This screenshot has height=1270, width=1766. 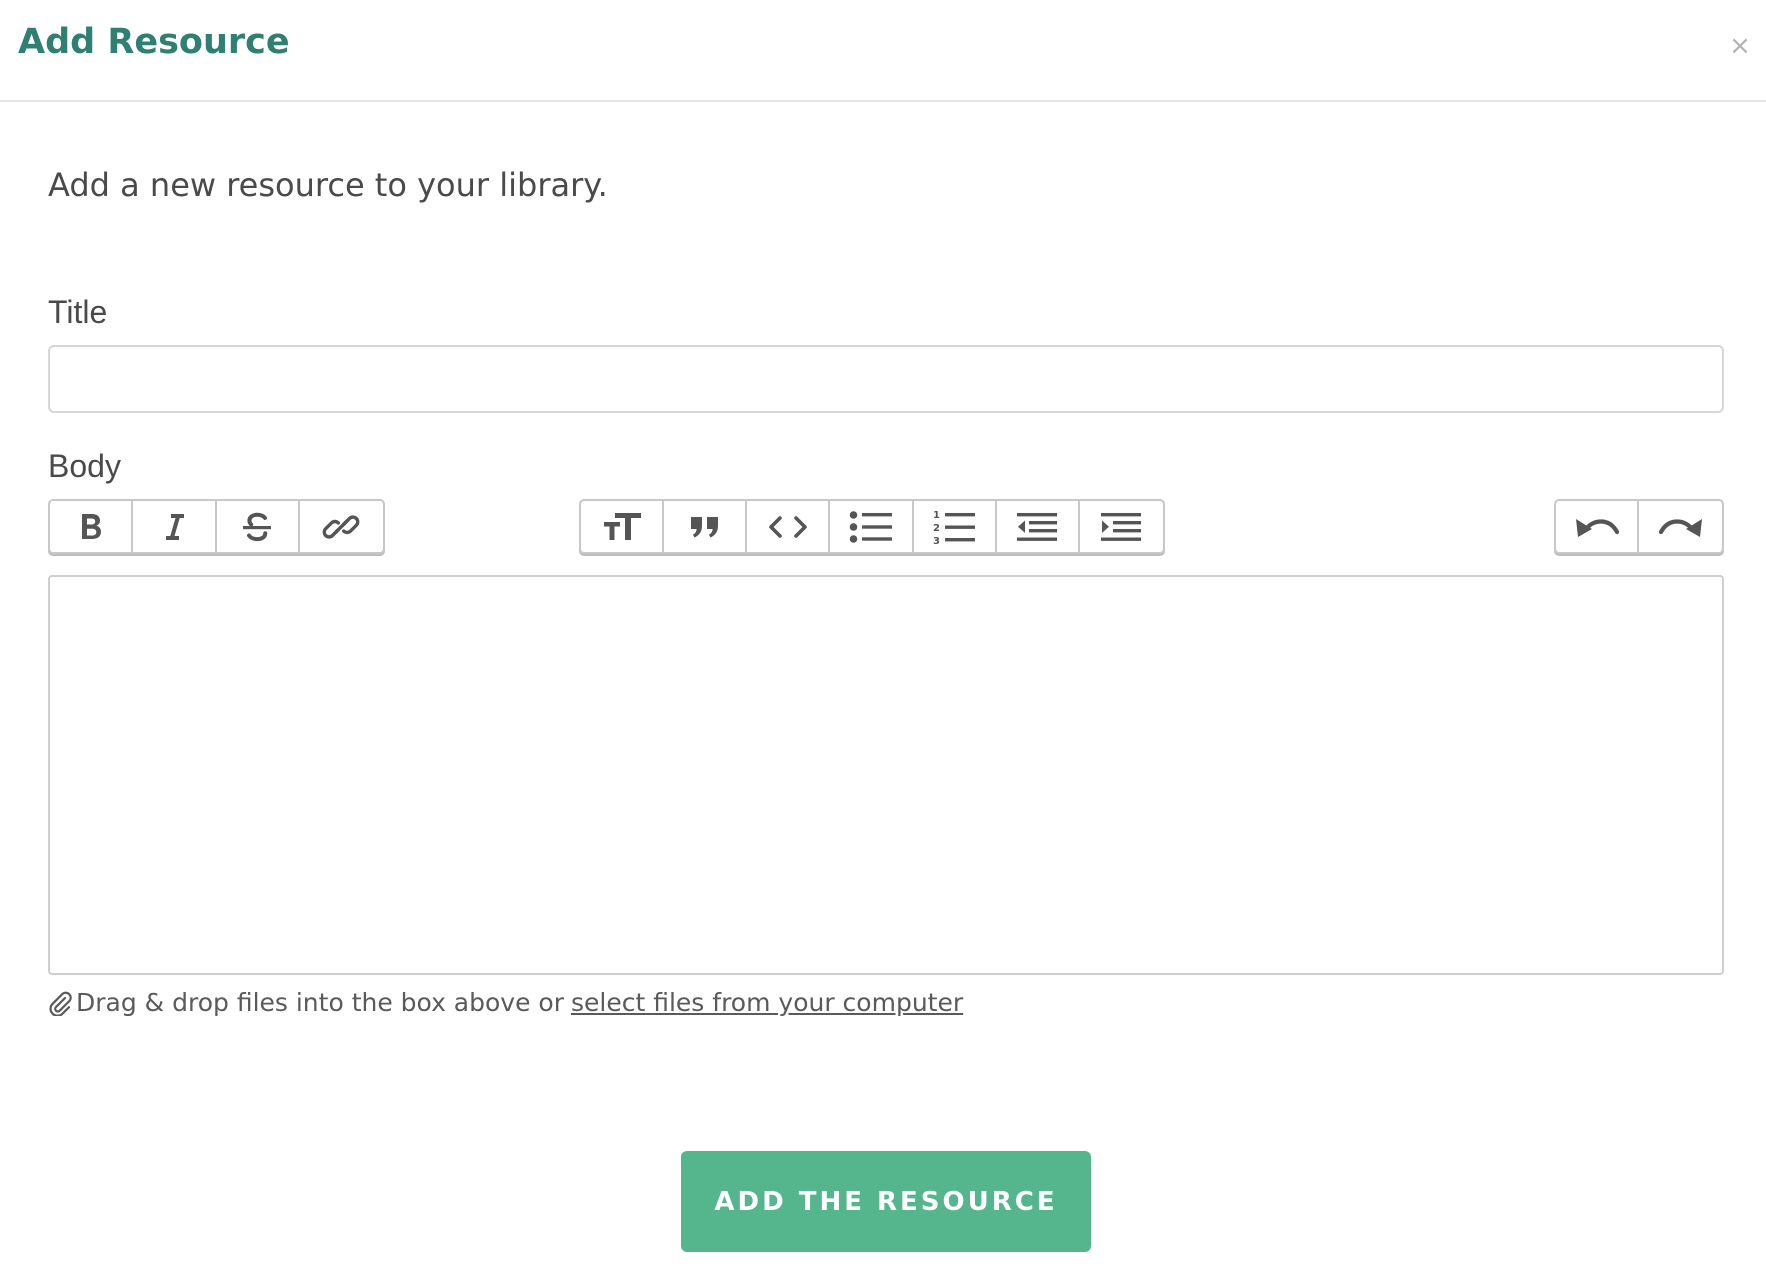 What do you see at coordinates (886, 379) in the screenshot?
I see `title-input` at bounding box center [886, 379].